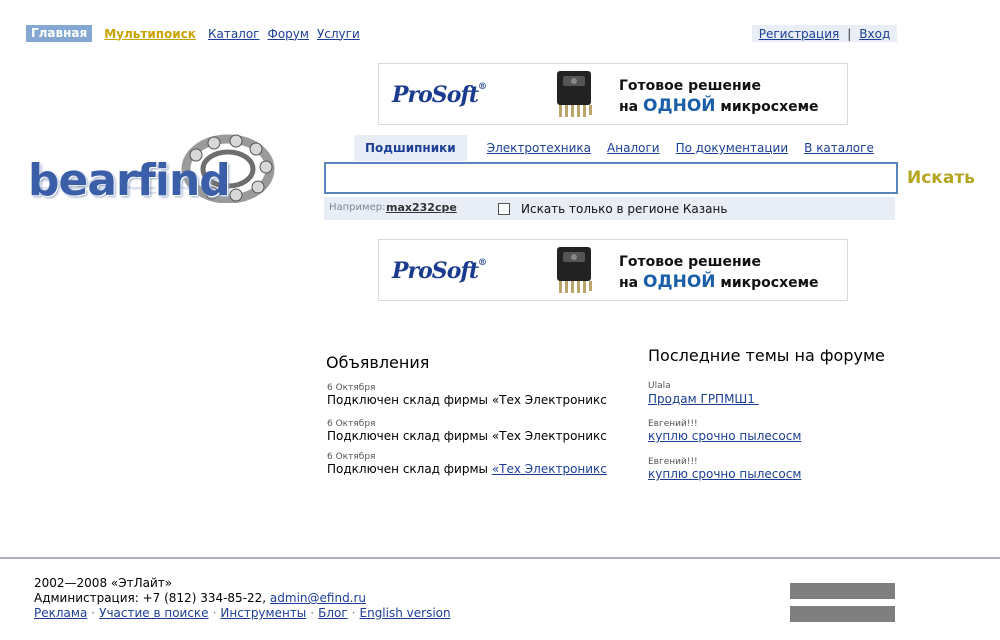 This screenshot has width=1000, height=640. Describe the element at coordinates (333, 613) in the screenshot. I see `footer-link-blog: Блог` at that location.